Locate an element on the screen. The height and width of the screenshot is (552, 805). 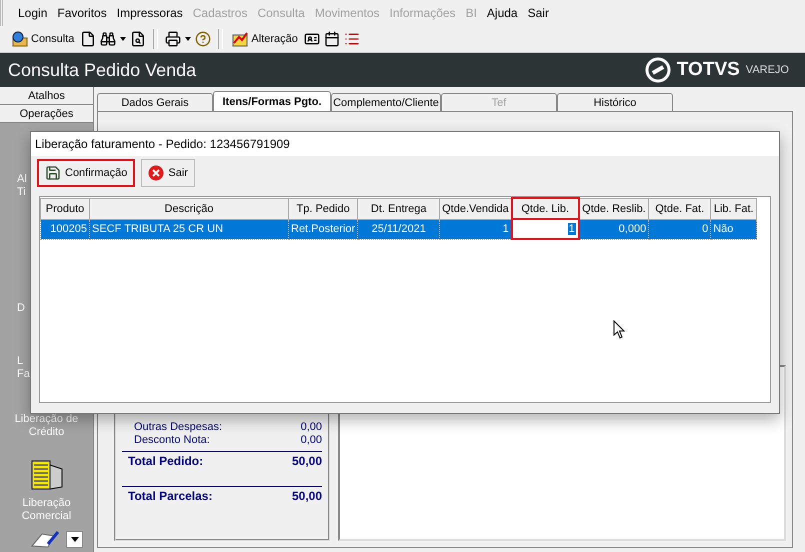
column-header: Dt. Entrega is located at coordinates (399, 208).